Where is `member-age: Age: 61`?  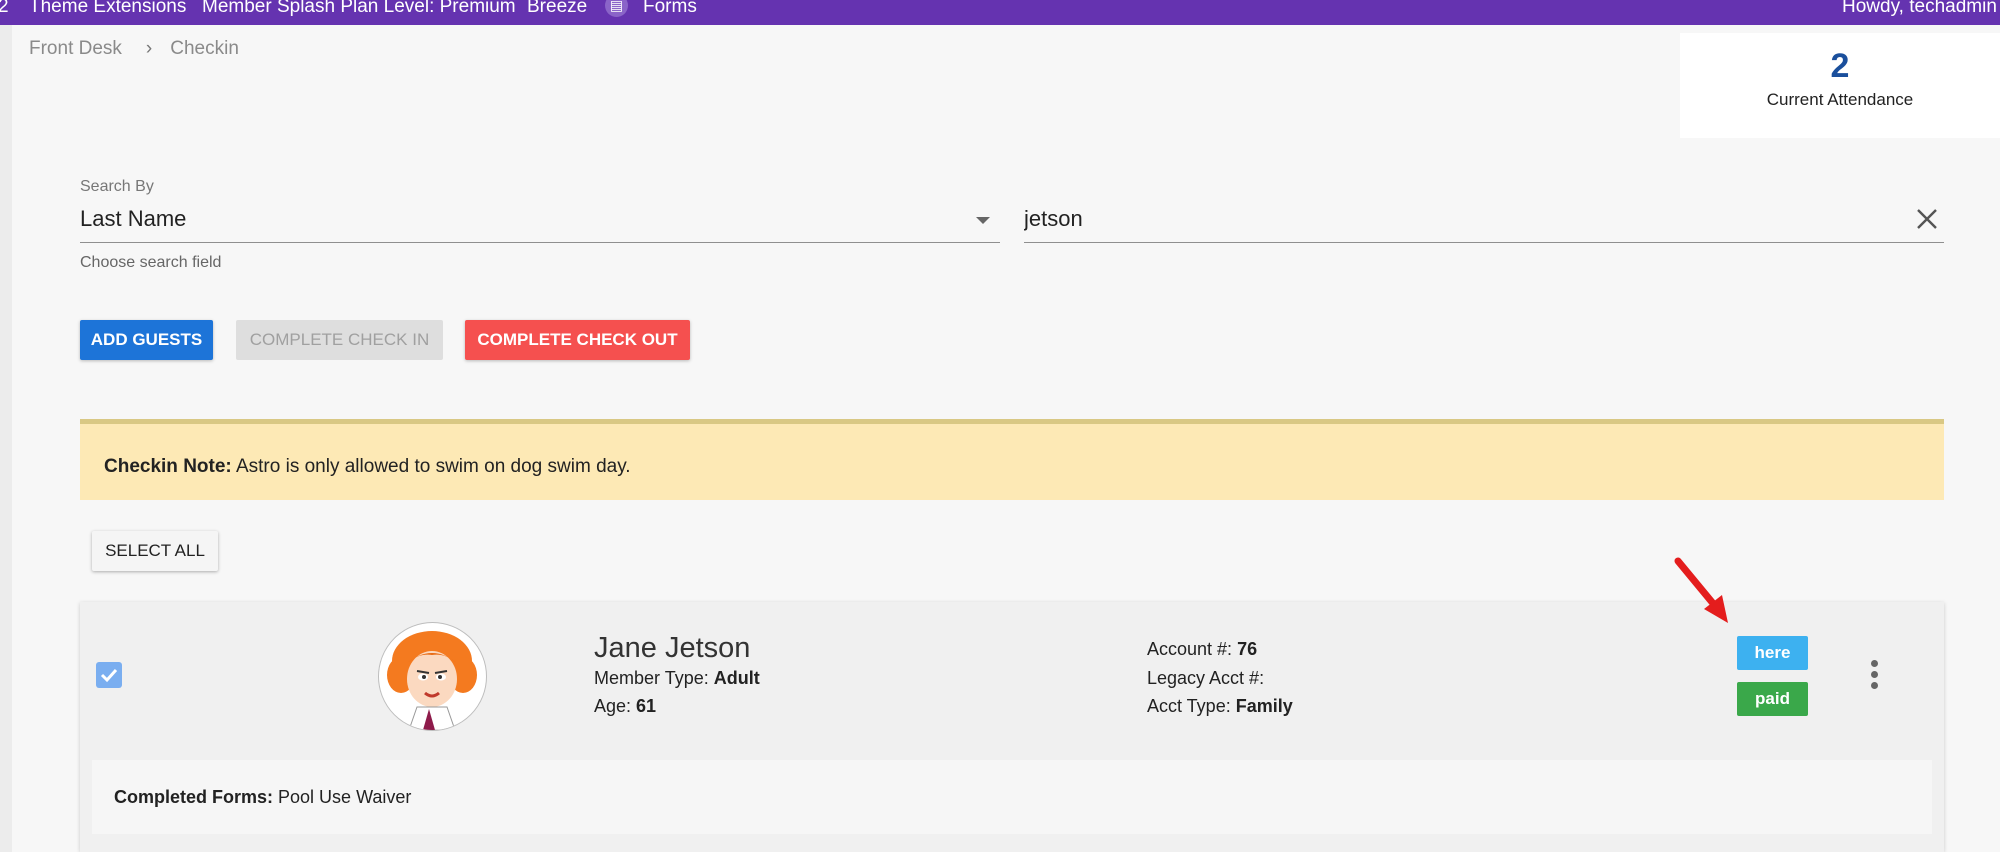
member-age: Age: 61 is located at coordinates (625, 706).